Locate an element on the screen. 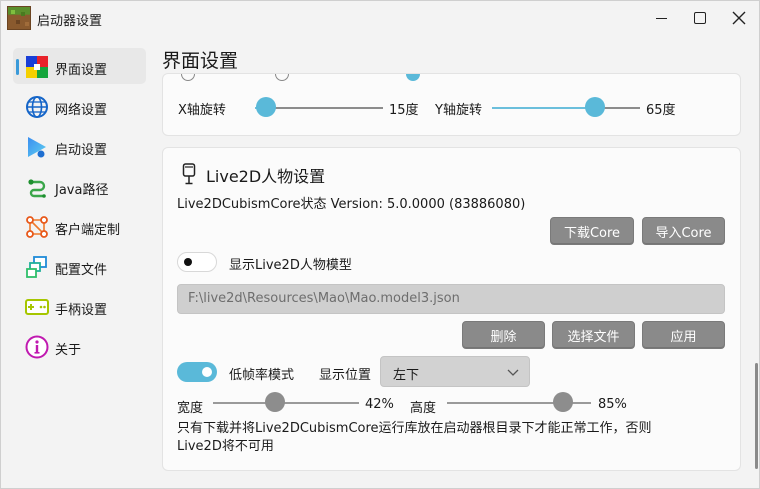 The image size is (760, 489). sidebar-item-network: 网络设置 is located at coordinates (79, 106).